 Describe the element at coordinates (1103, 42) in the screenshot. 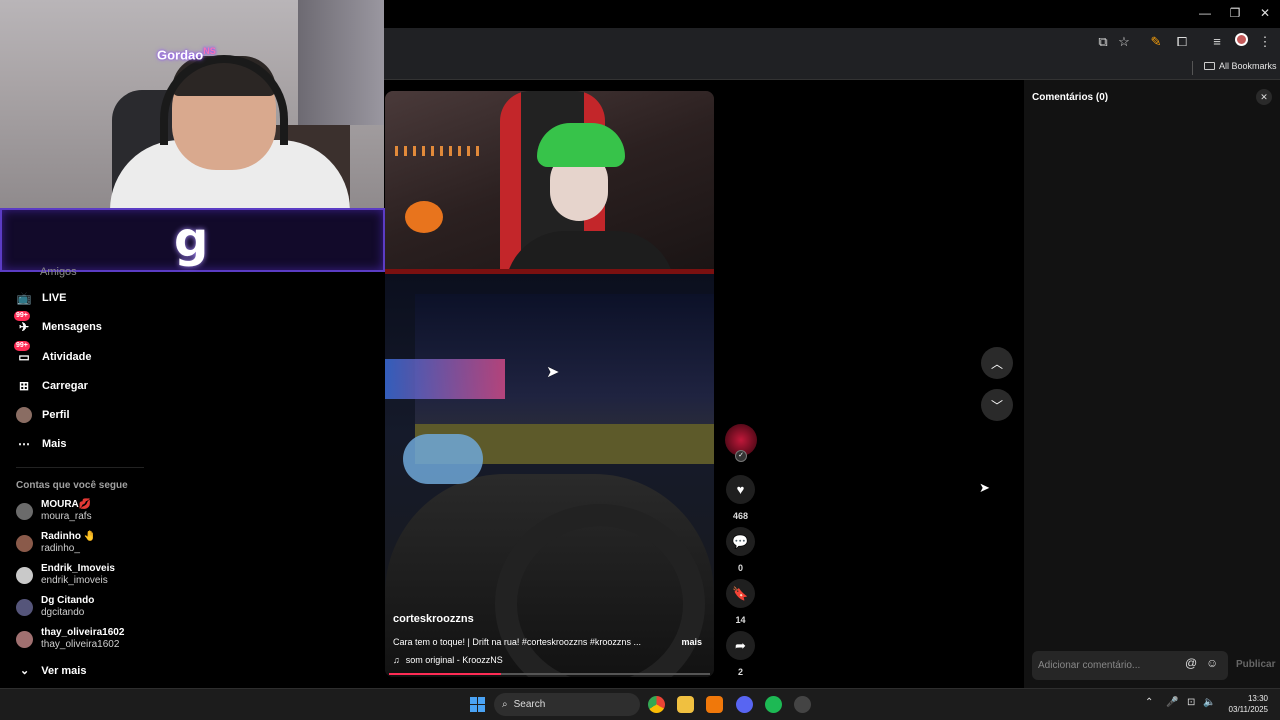

I see `install-app-icon: ⧉` at that location.